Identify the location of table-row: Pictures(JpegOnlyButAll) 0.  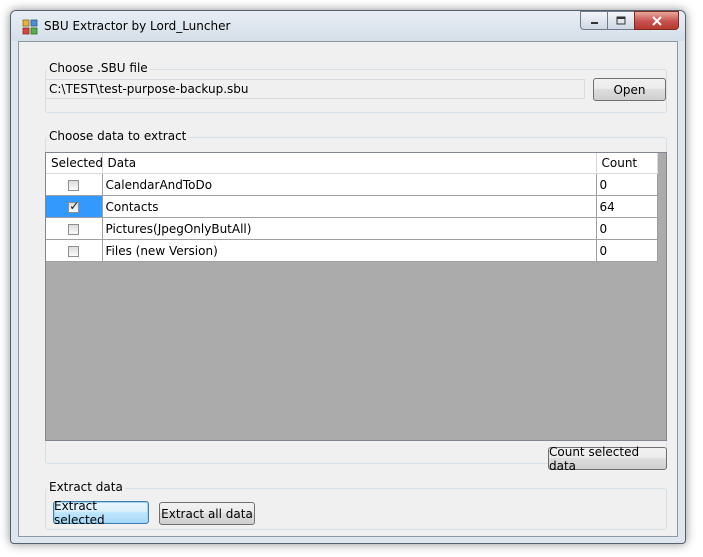
(352, 228).